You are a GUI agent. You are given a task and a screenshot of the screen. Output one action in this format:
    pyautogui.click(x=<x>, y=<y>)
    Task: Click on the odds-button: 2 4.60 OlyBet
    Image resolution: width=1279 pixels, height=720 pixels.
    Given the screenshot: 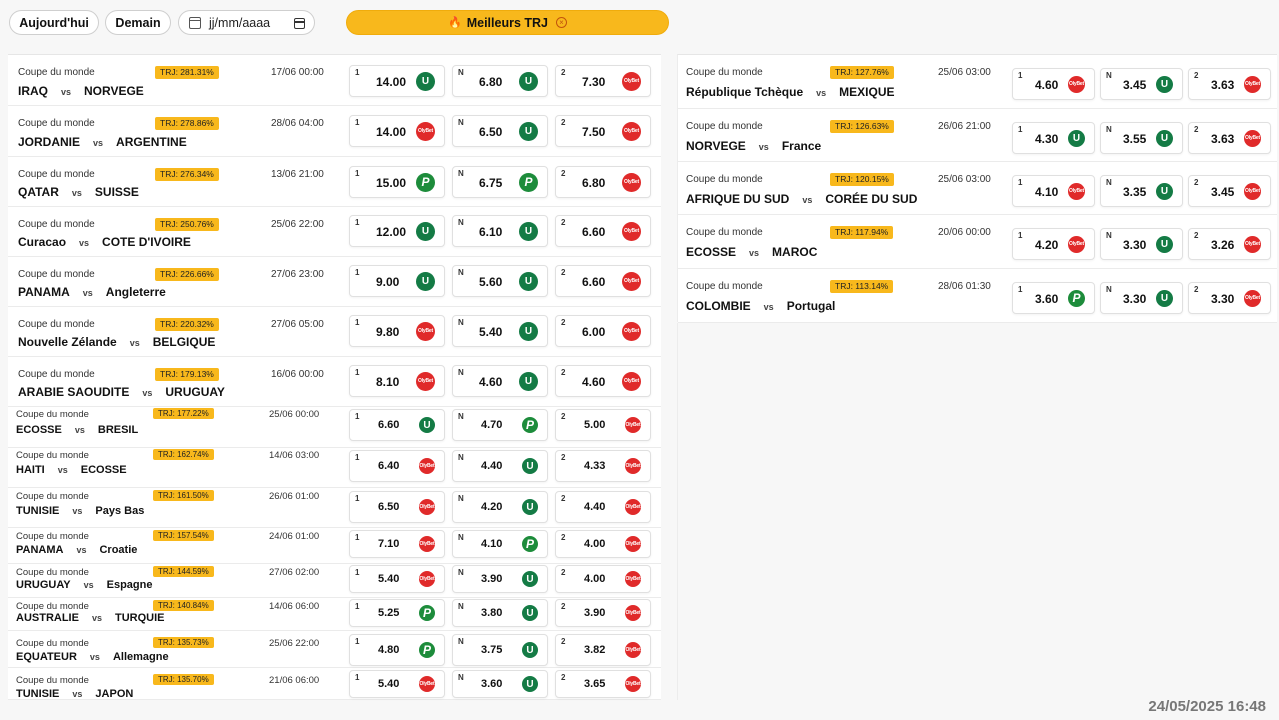 What is the action you would take?
    pyautogui.click(x=603, y=381)
    